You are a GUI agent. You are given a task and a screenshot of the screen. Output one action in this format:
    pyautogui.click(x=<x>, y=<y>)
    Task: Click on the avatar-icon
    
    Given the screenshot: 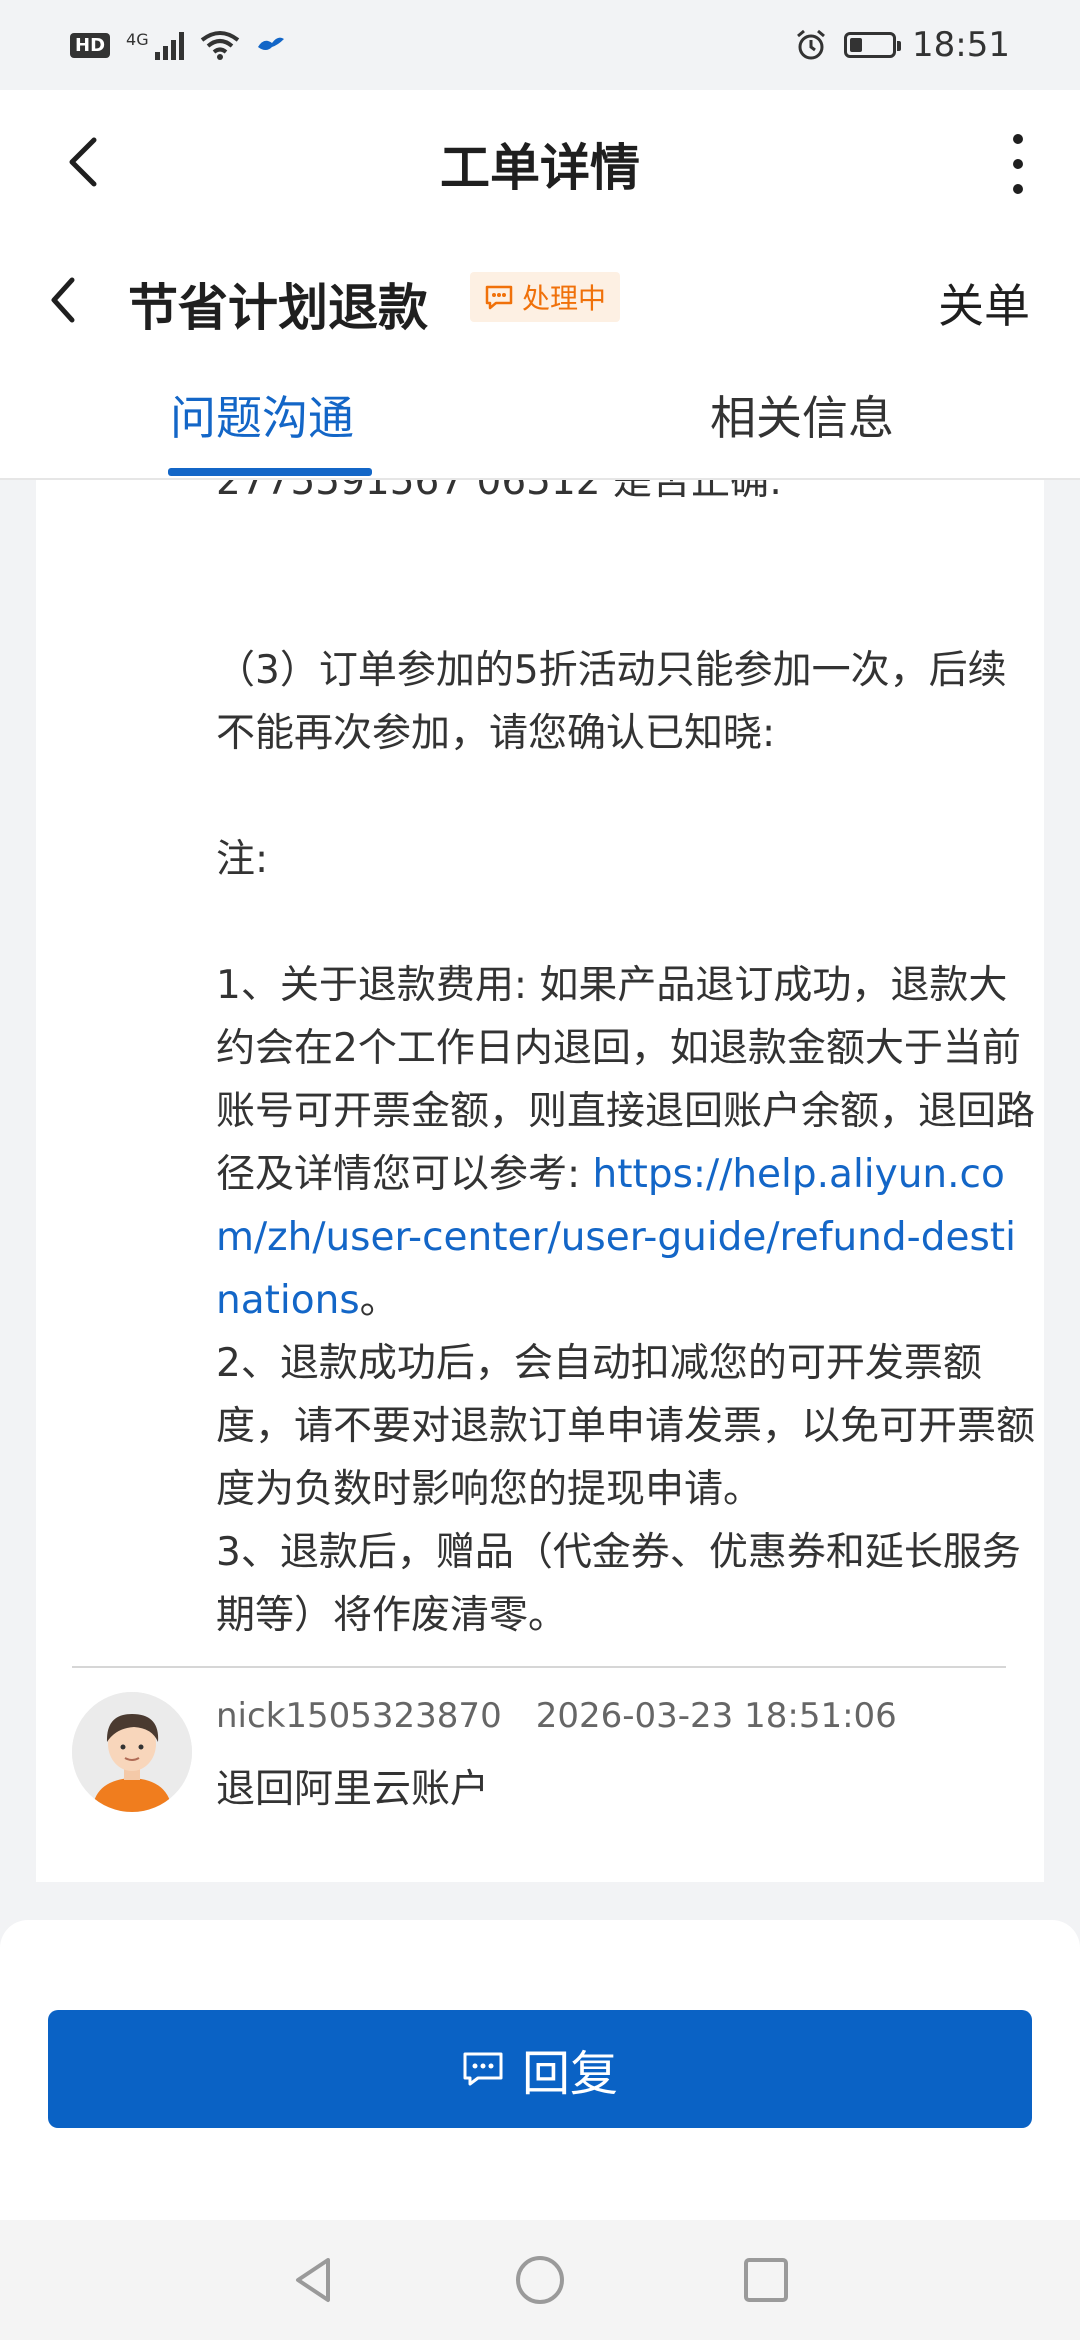 What is the action you would take?
    pyautogui.click(x=132, y=1752)
    